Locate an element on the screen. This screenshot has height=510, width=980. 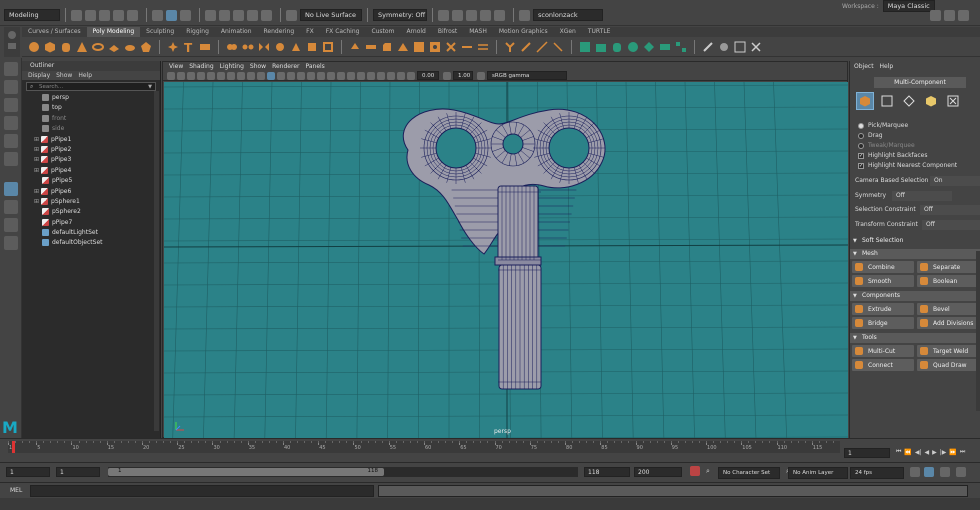
bookmarks-icon is located at coordinates (191, 75).